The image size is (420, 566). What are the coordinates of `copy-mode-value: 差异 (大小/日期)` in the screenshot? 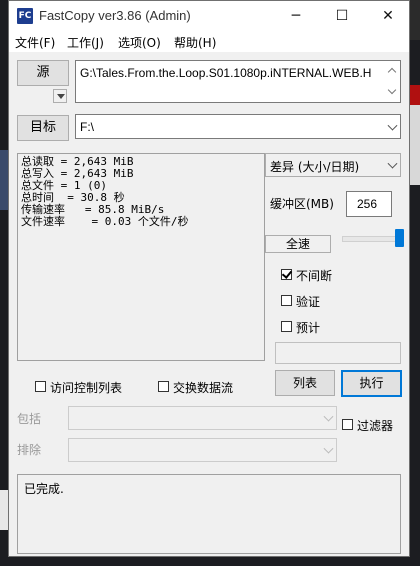 It's located at (315, 167).